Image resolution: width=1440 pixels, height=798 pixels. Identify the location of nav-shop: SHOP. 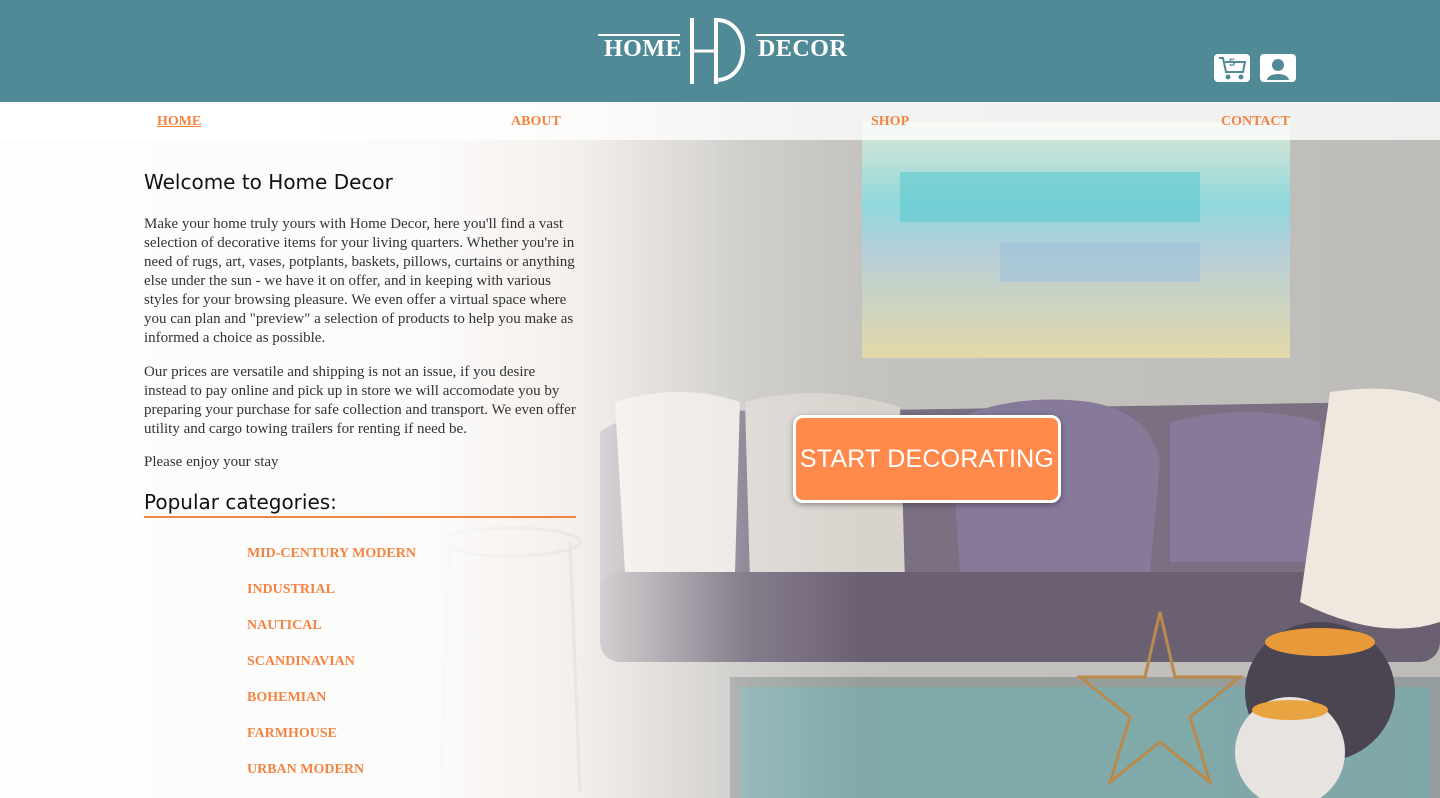
(890, 122).